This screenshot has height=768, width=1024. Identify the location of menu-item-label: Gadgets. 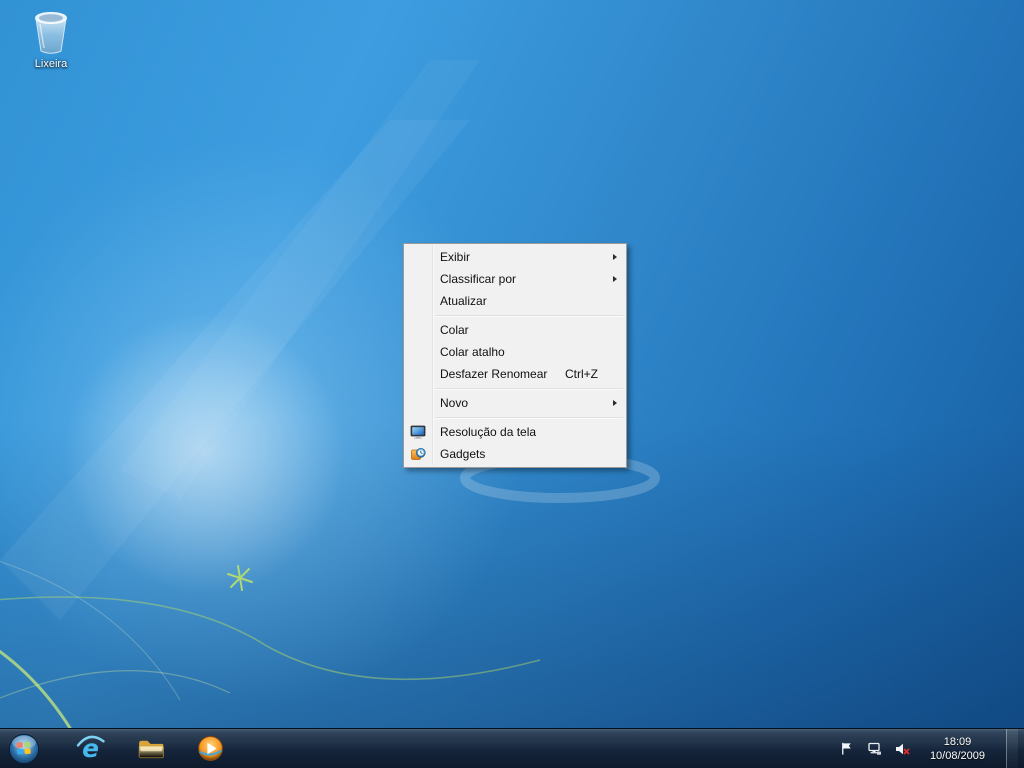
(463, 454).